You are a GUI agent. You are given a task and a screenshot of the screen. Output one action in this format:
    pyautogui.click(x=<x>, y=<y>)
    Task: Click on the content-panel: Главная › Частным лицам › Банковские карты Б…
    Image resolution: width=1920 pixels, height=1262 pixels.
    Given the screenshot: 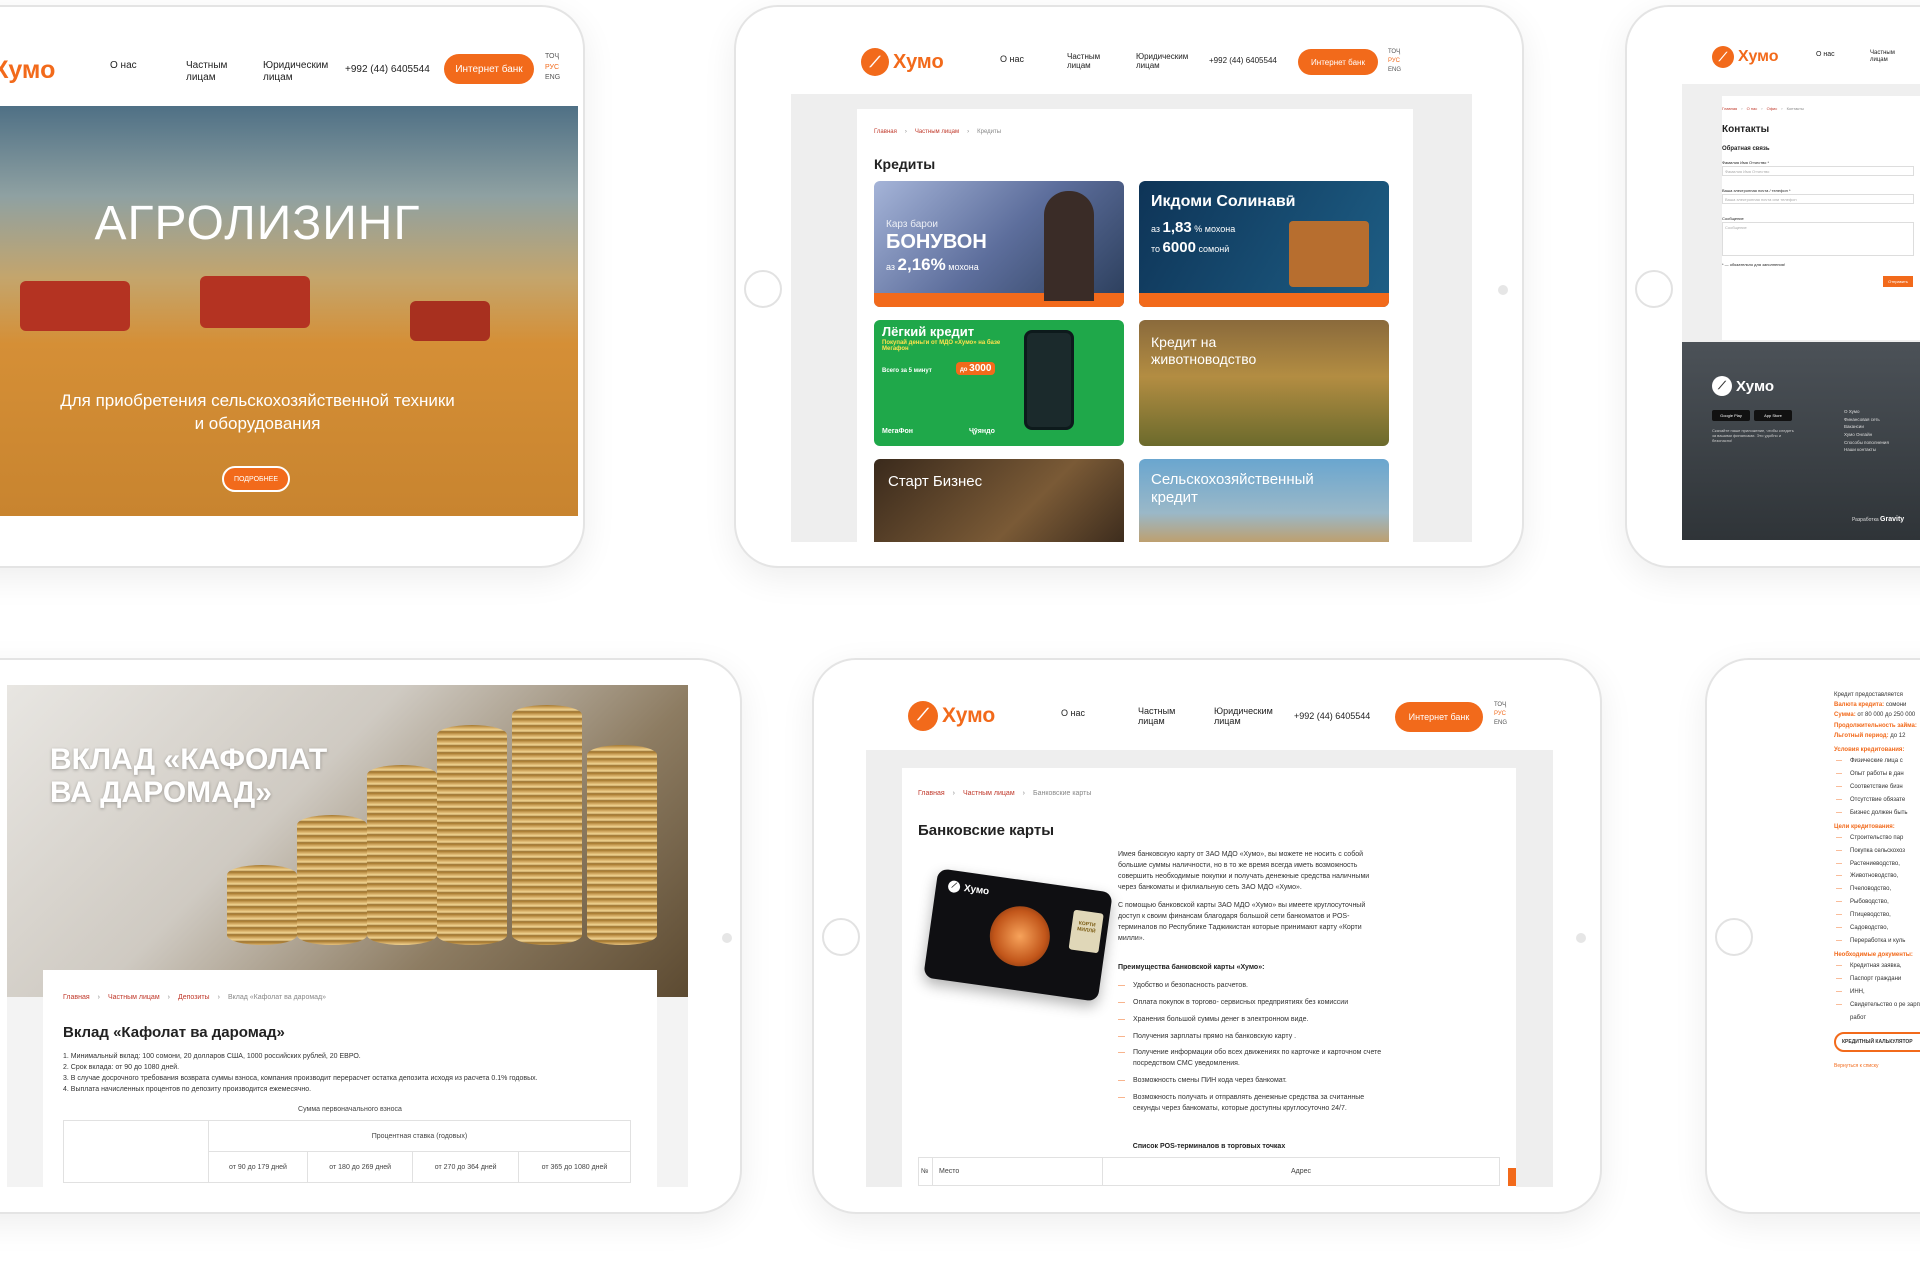 What is the action you would take?
    pyautogui.click(x=1209, y=977)
    